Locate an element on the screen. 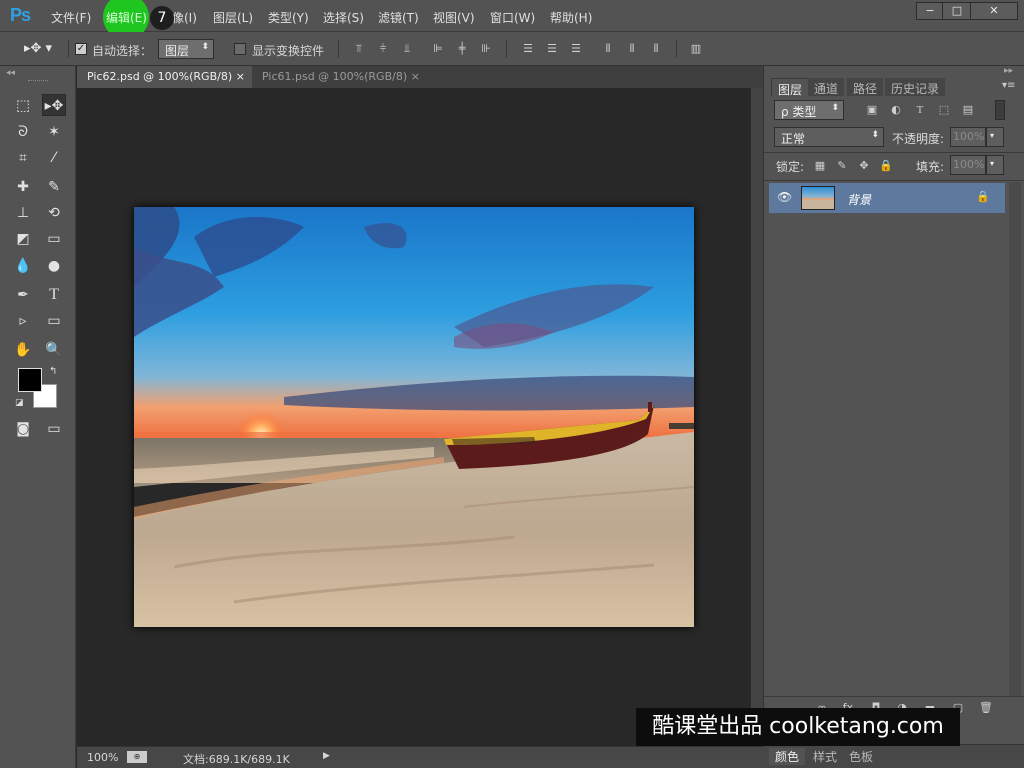  opacity-field: 100% is located at coordinates (968, 137).